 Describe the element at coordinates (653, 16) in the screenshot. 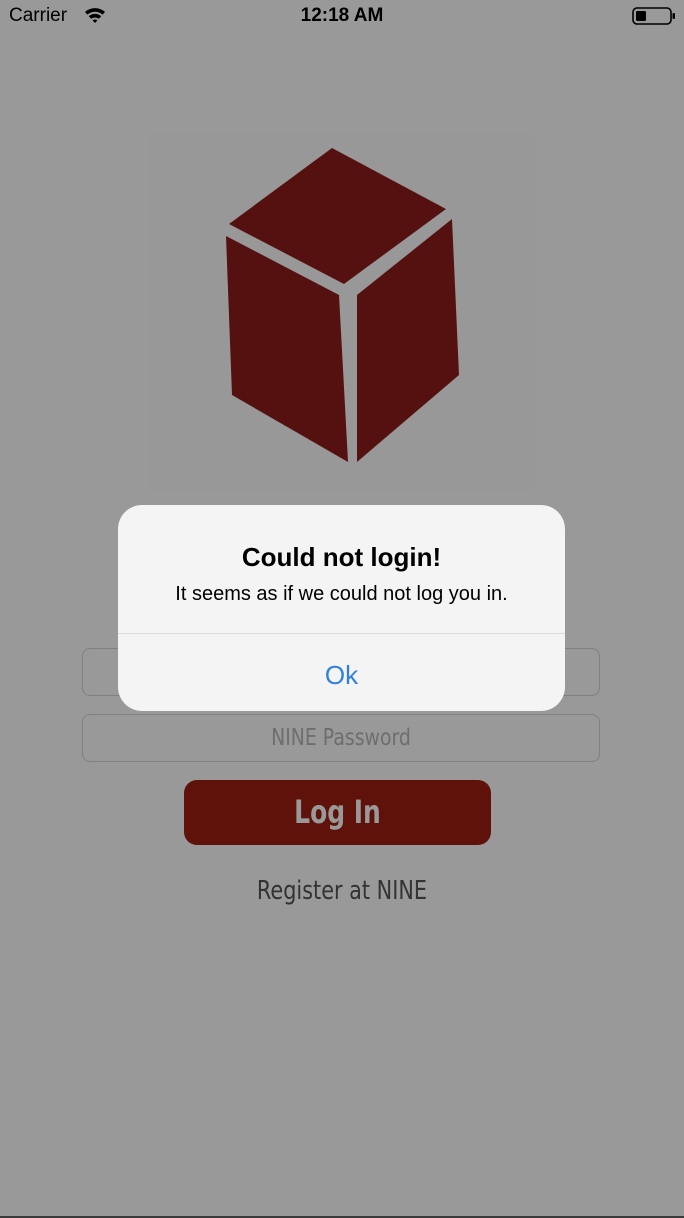

I see `battery-icon` at that location.